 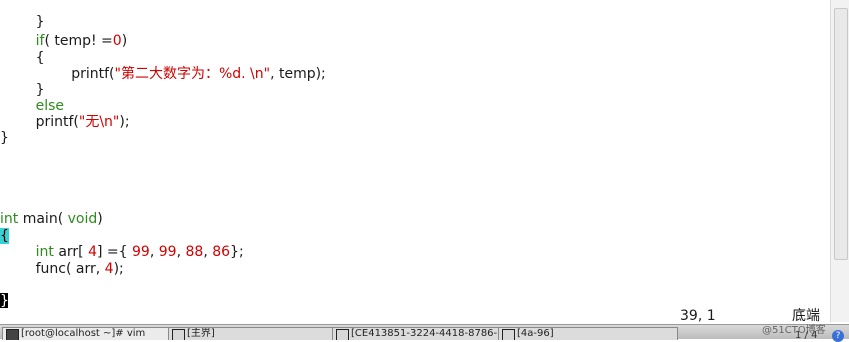 I want to click on vertical-scrollbar, so click(x=839, y=161).